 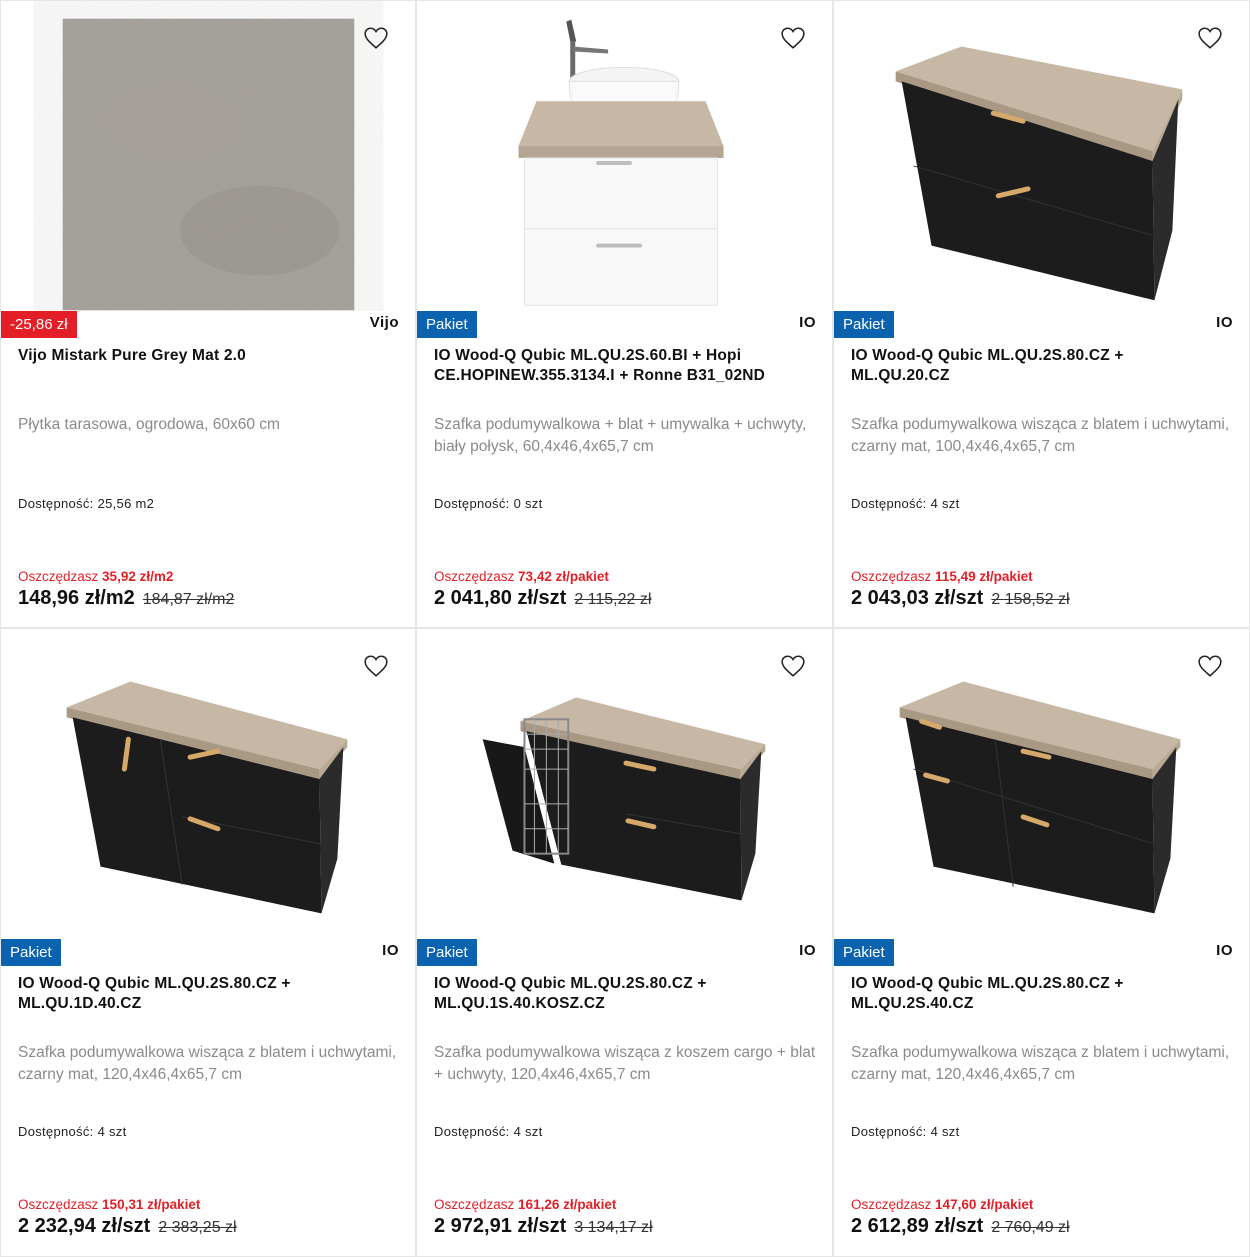 I want to click on savings-value: 35,92 zł/m2, so click(x=138, y=576).